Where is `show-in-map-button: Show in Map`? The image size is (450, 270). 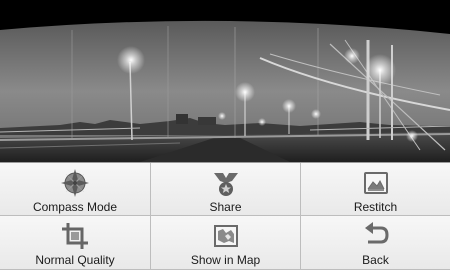 show-in-map-button: Show in Map is located at coordinates (226, 243).